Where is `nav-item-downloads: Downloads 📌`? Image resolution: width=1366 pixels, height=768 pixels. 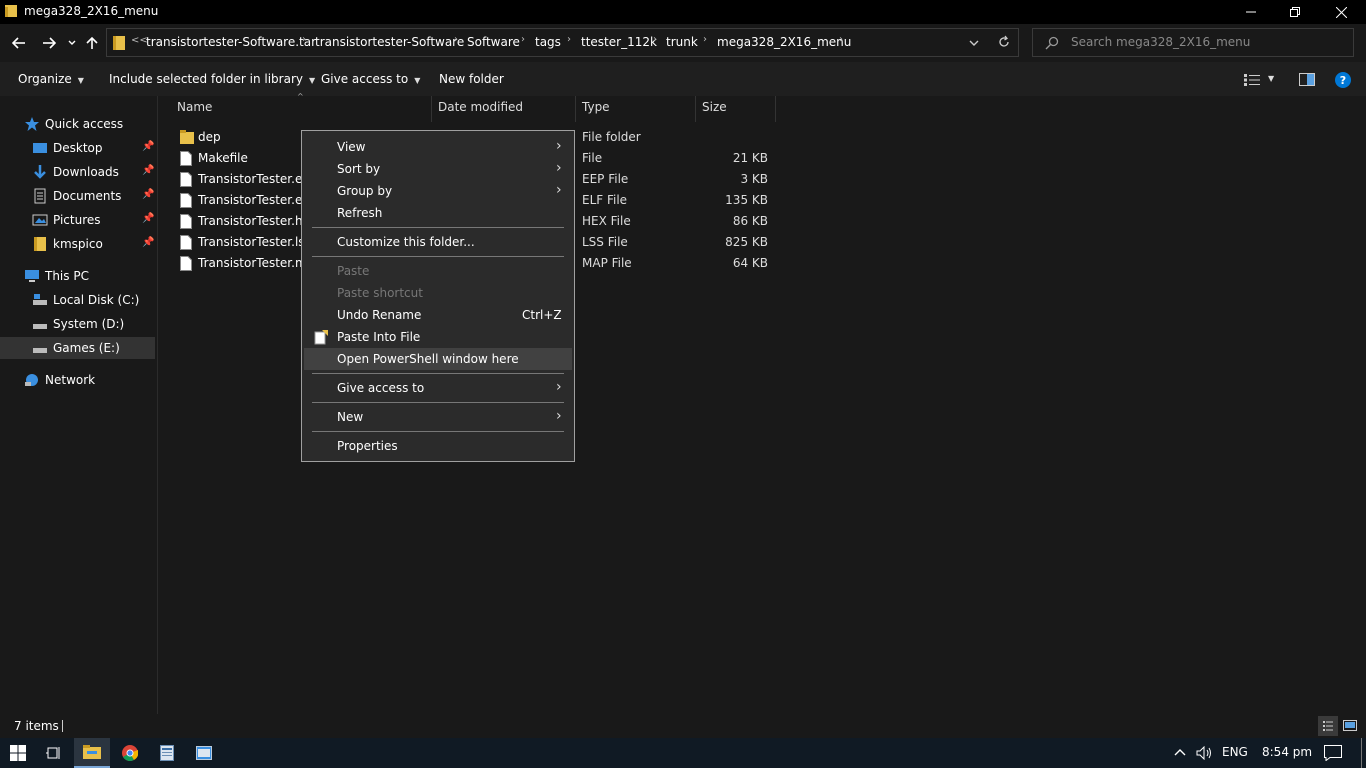
nav-item-downloads: Downloads 📌 is located at coordinates (77, 172).